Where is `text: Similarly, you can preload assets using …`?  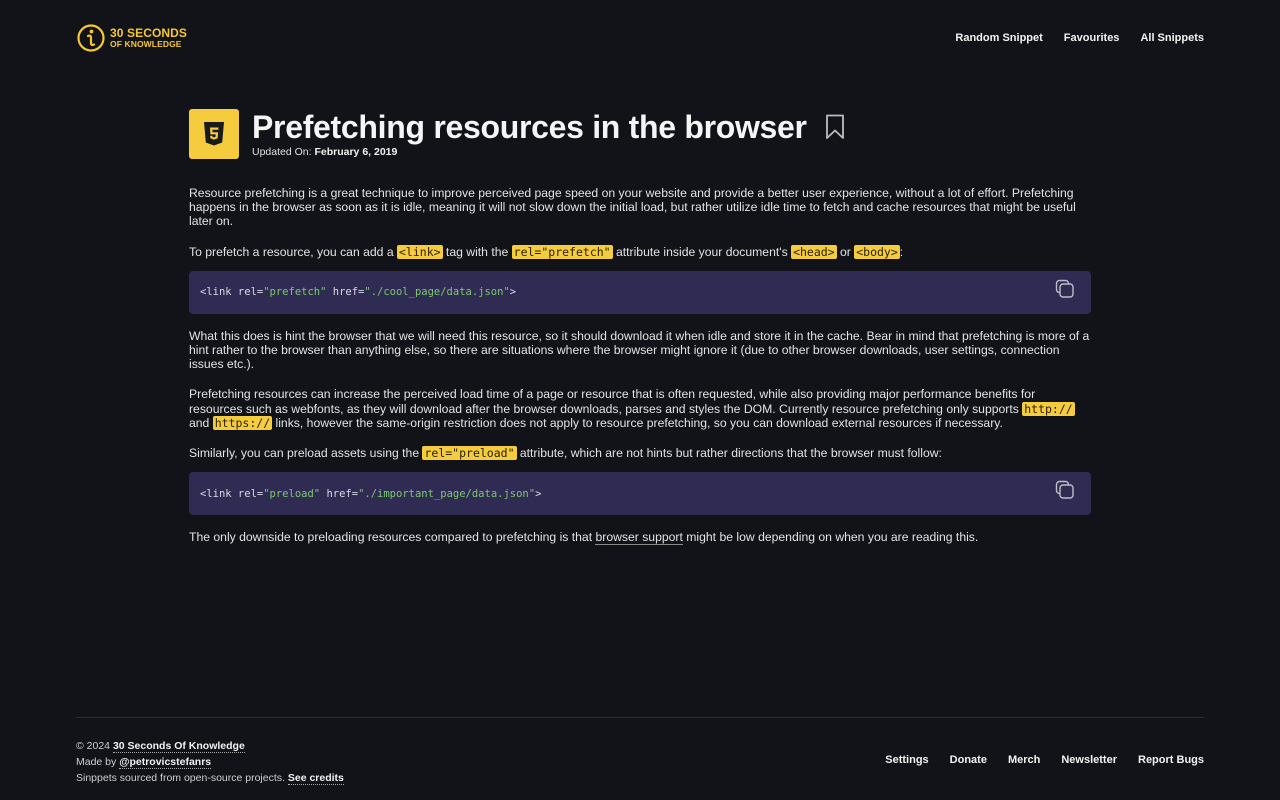 text: Similarly, you can preload assets using … is located at coordinates (306, 453).